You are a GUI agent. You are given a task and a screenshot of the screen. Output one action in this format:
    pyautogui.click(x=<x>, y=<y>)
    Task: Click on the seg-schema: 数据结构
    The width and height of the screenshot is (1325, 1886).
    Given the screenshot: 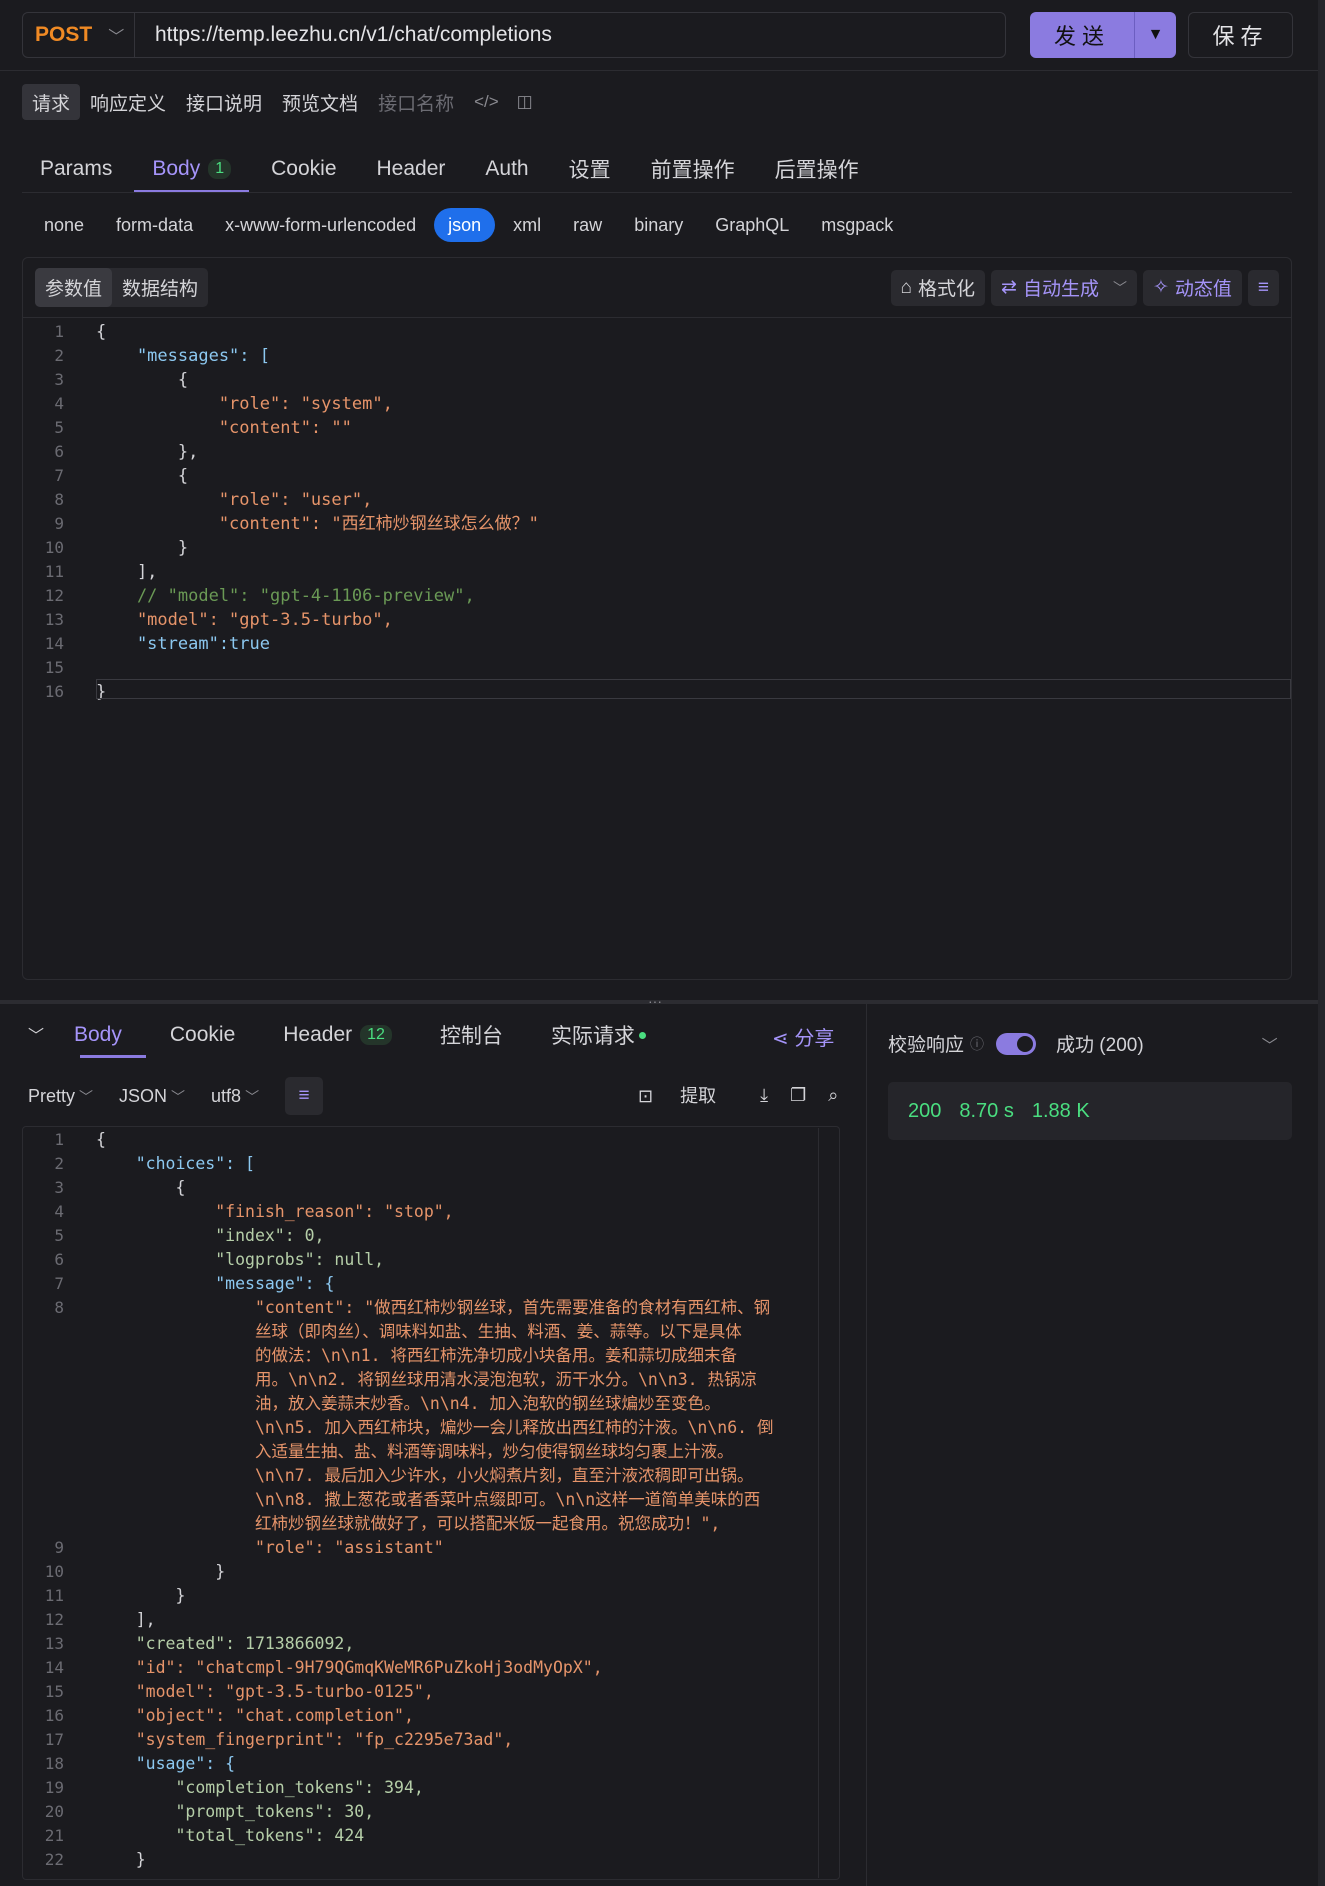 What is the action you would take?
    pyautogui.click(x=160, y=287)
    